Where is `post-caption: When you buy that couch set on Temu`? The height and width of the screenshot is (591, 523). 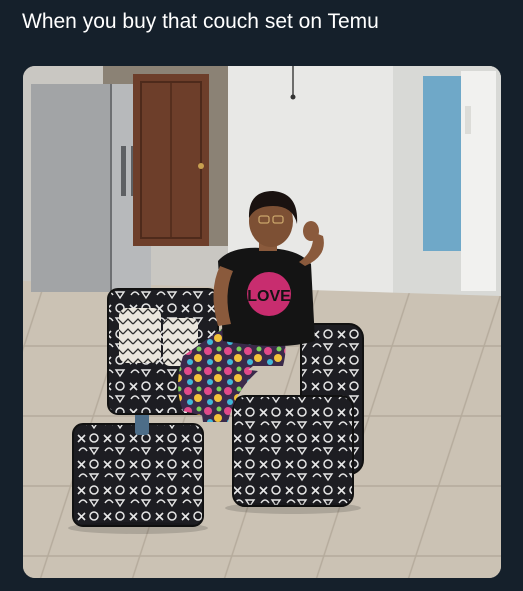 post-caption: When you buy that couch set on Temu is located at coordinates (200, 21).